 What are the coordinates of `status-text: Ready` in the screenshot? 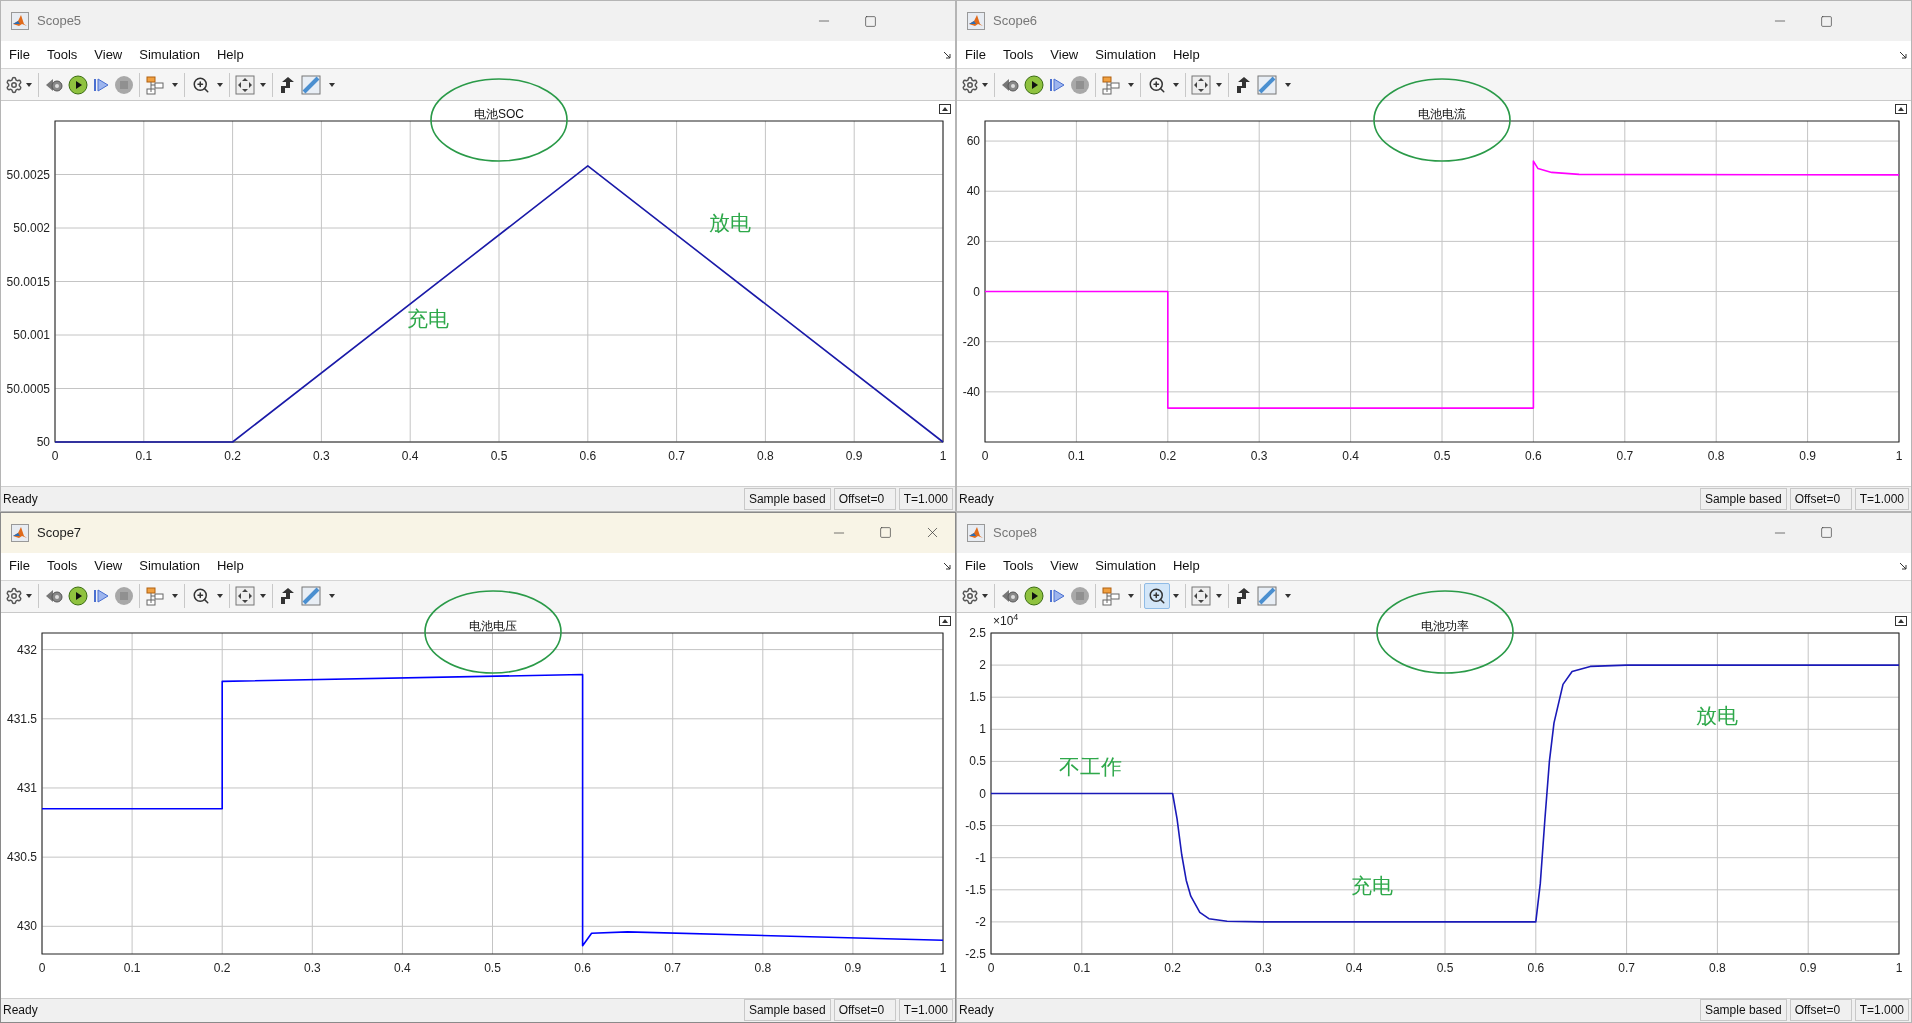 It's located at (977, 1011).